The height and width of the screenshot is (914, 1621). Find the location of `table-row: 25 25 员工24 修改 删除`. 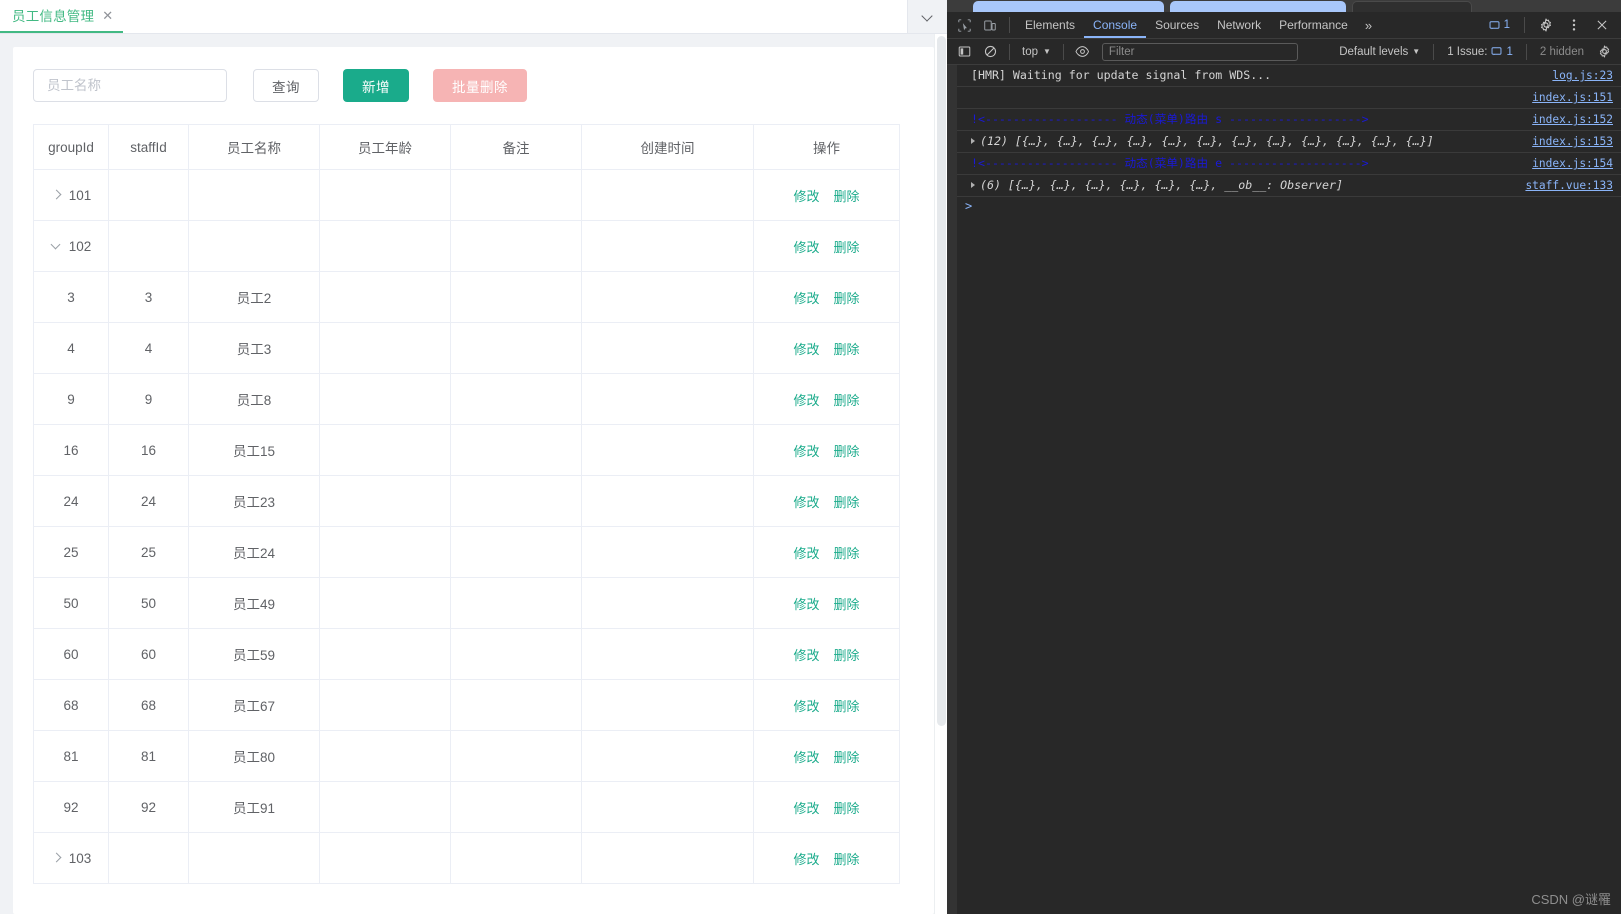

table-row: 25 25 员工24 修改 删除 is located at coordinates (466, 552).